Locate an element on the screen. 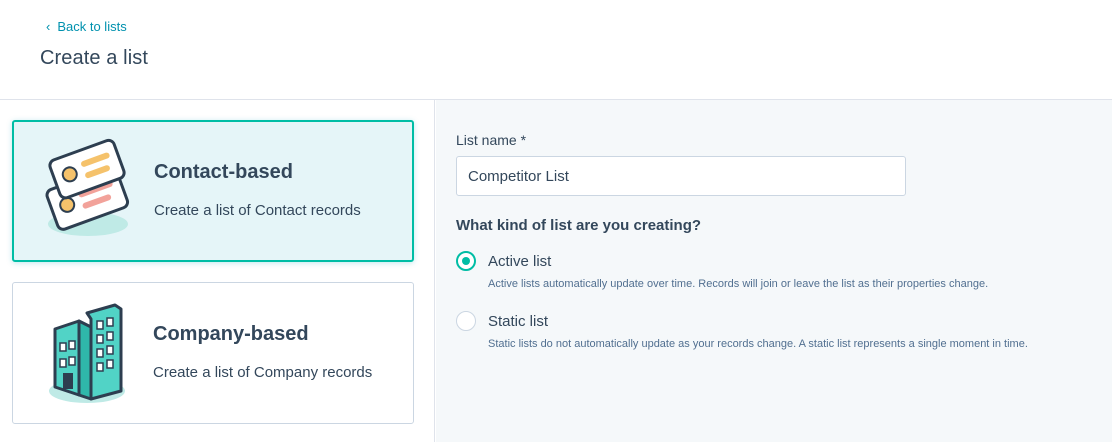 The width and height of the screenshot is (1112, 442). page-title: Create a list is located at coordinates (94, 58).